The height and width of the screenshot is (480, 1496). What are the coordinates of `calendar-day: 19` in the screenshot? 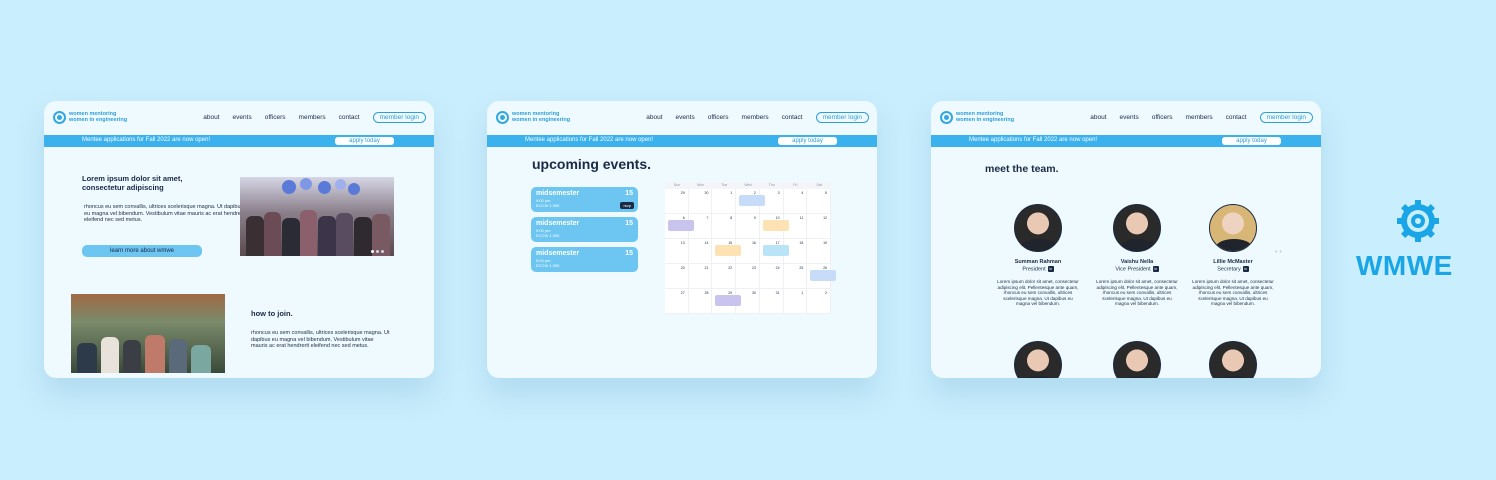 It's located at (819, 251).